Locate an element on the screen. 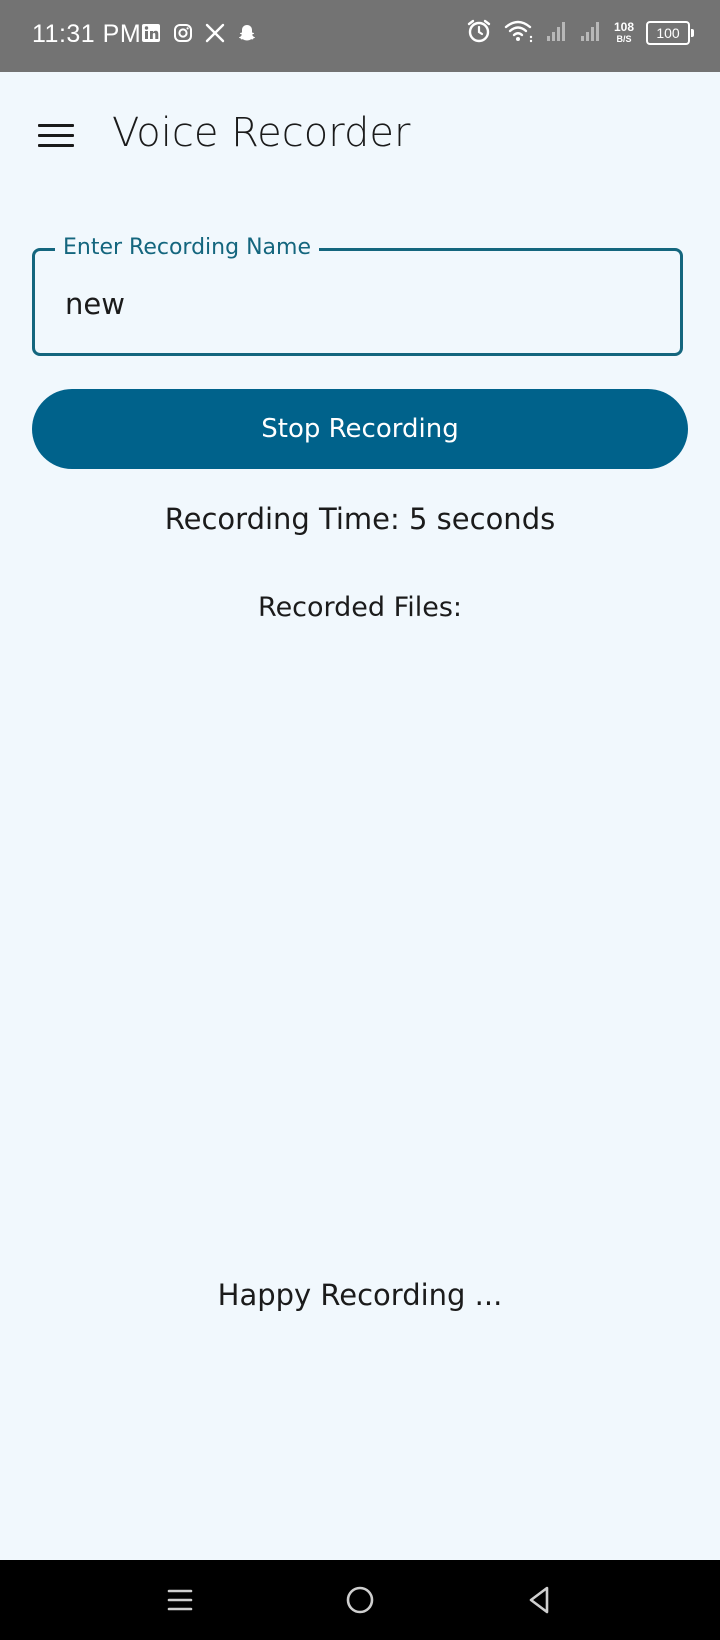  navigation-bar is located at coordinates (360, 1600).